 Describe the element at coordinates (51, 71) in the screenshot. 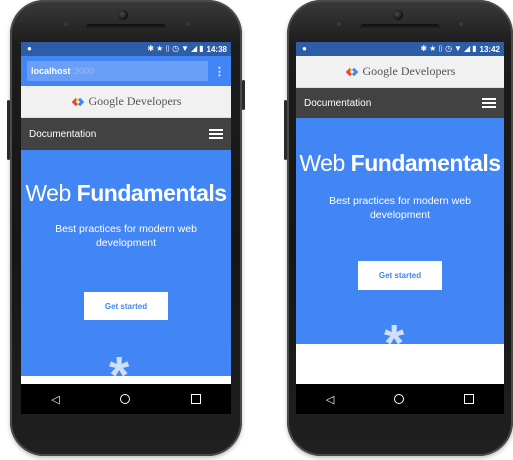

I see `url-host: localhost` at that location.